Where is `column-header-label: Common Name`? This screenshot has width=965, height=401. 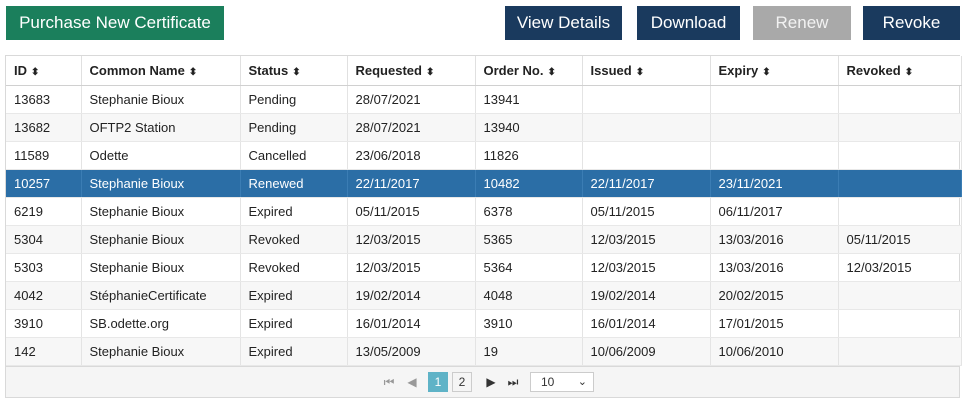
column-header-label: Common Name is located at coordinates (137, 70).